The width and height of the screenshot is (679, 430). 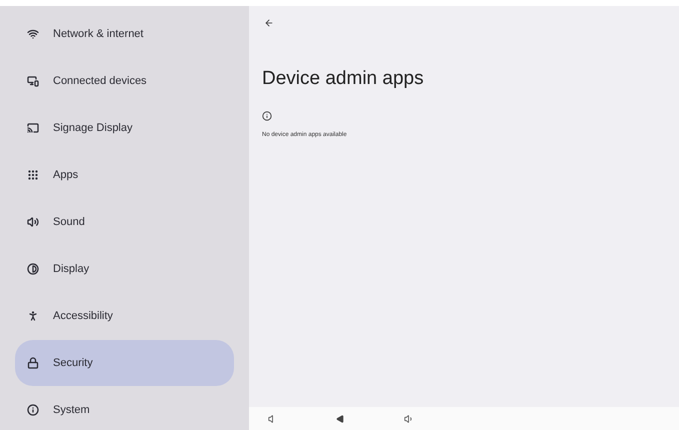 I want to click on sidebar-item: Network & internet, so click(x=124, y=34).